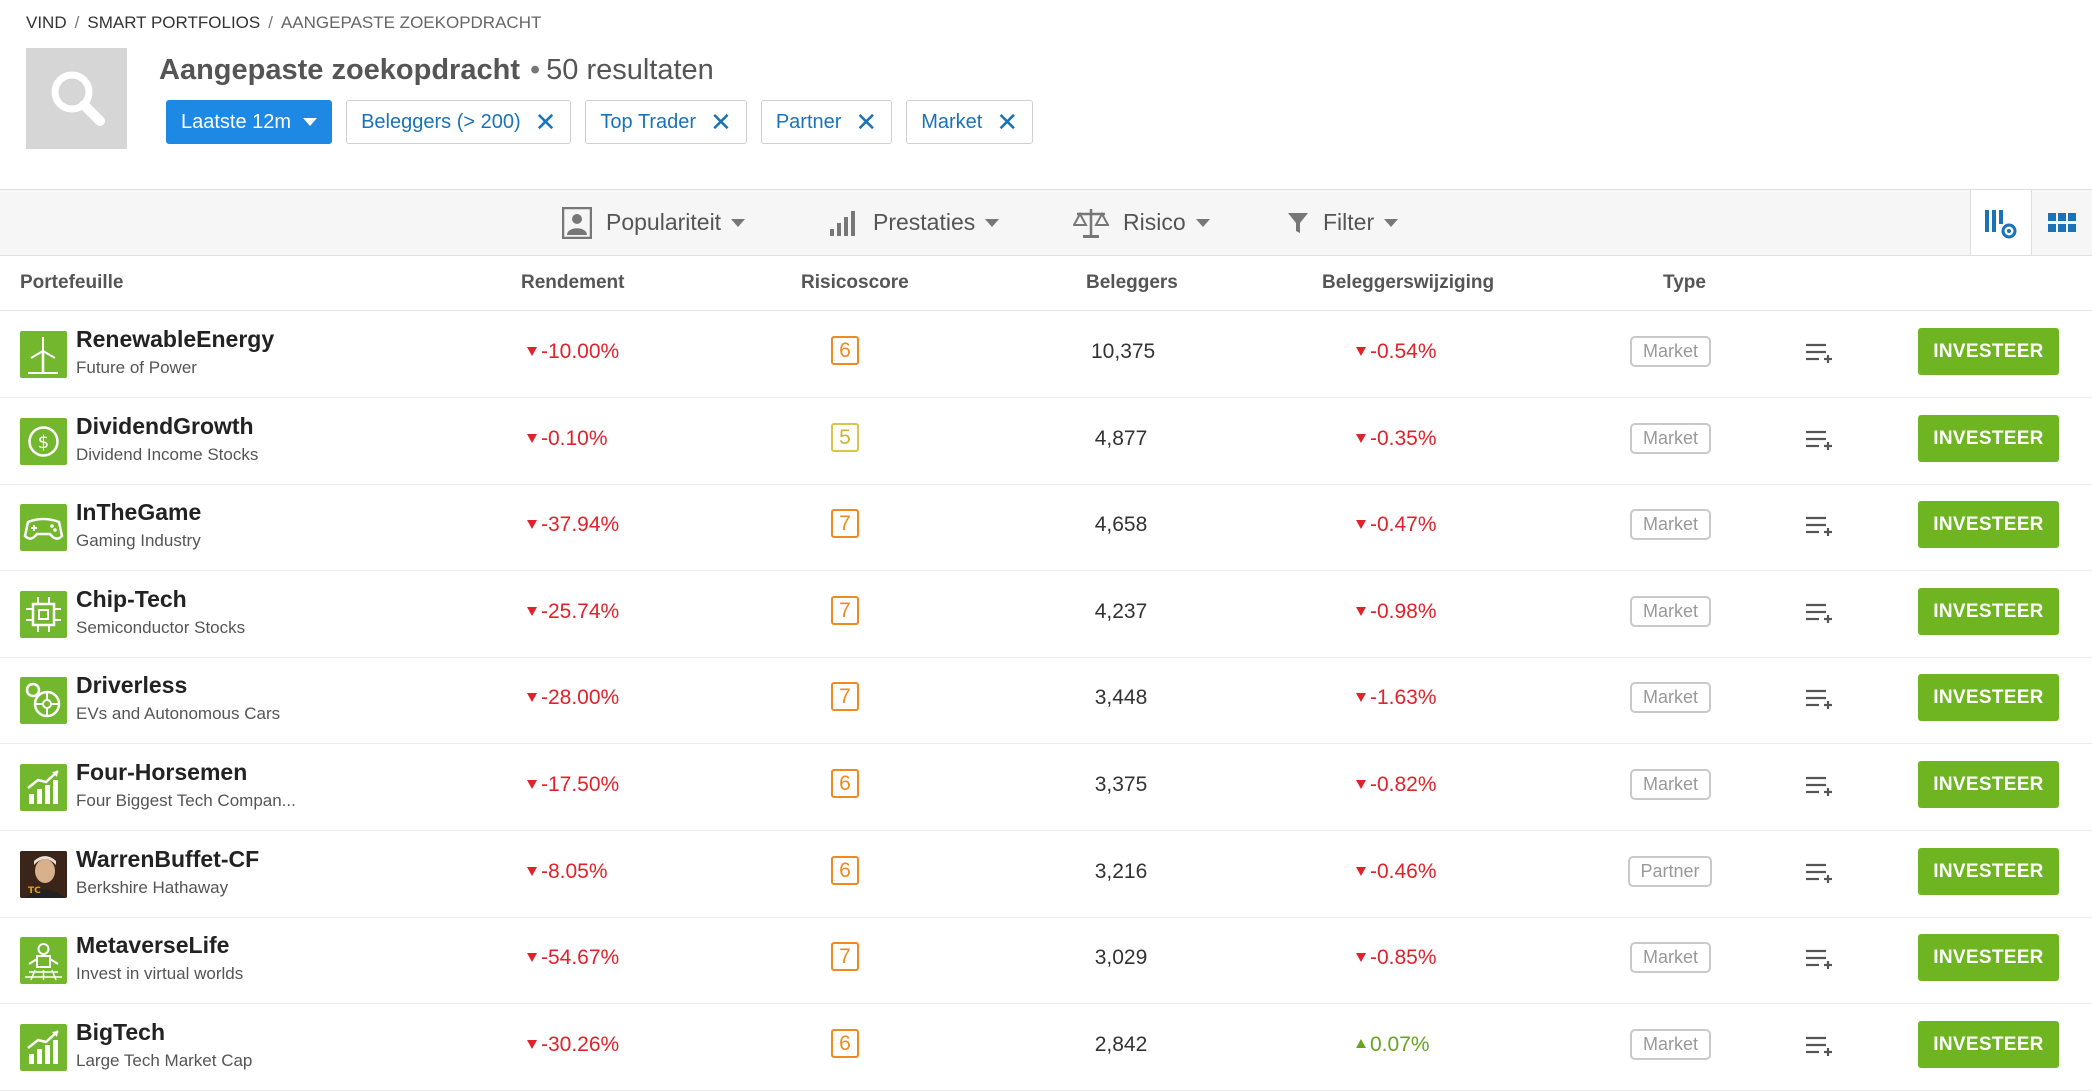 This screenshot has width=2092, height=1091. I want to click on portrait-photo: TC, so click(43, 874).